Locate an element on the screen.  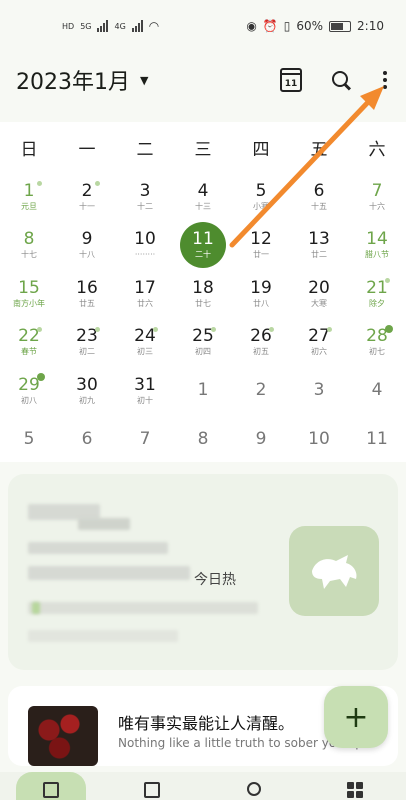
blurred-title is located at coordinates (104, 524).